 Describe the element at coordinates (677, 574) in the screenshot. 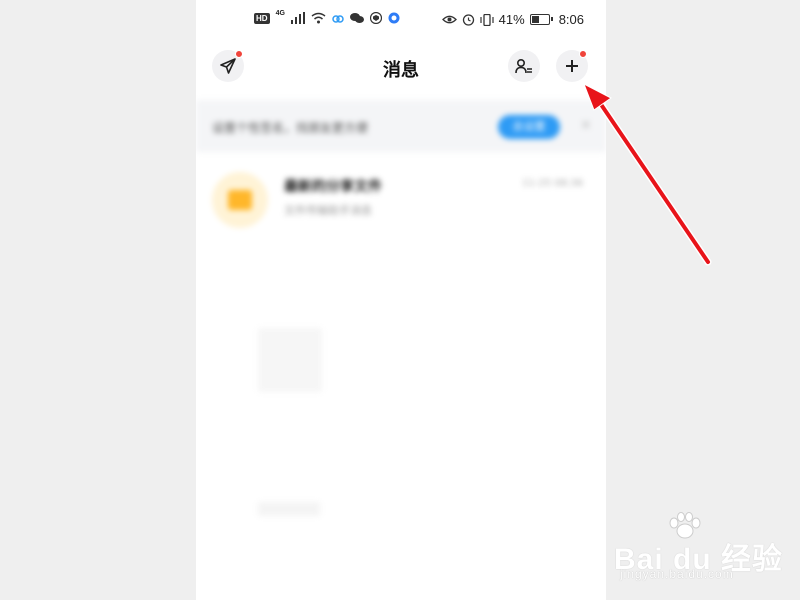

I see `watermark-url: jingyan.baidu.com` at that location.